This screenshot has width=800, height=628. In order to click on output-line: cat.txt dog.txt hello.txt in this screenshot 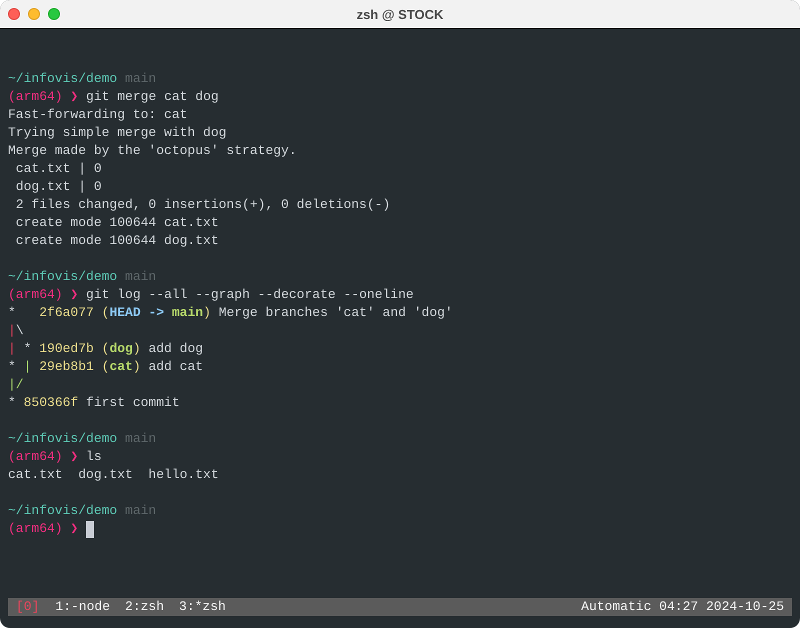, I will do `click(113, 475)`.